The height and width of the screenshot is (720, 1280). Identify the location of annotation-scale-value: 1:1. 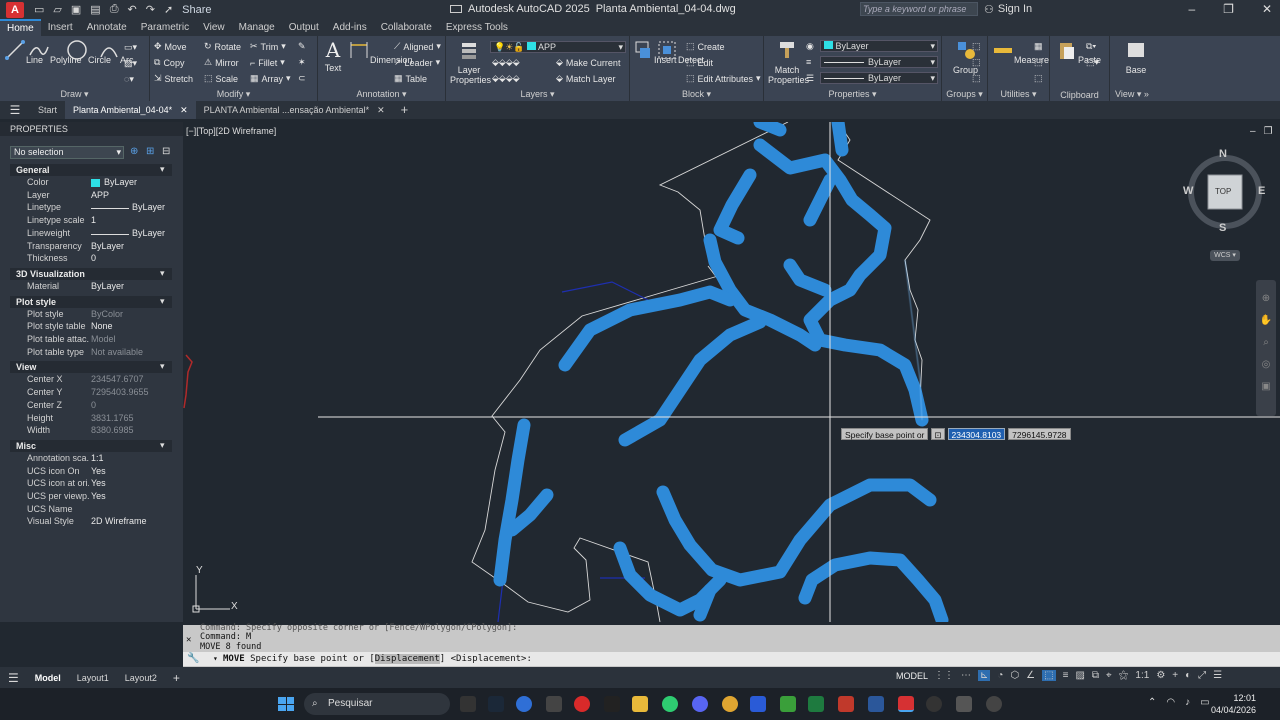
(1142, 675).